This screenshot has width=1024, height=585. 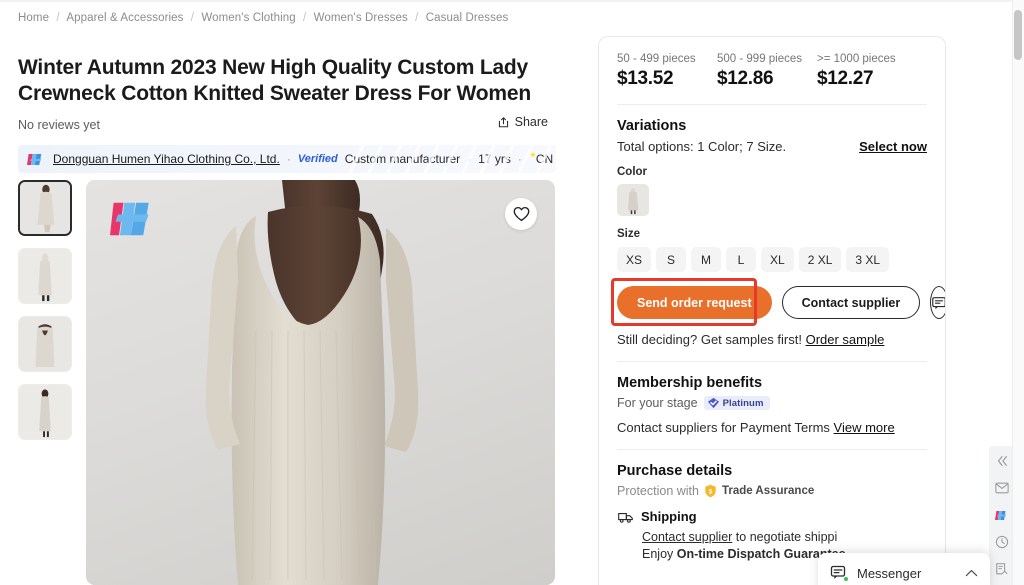 I want to click on feedback-rail-button, so click(x=1002, y=569).